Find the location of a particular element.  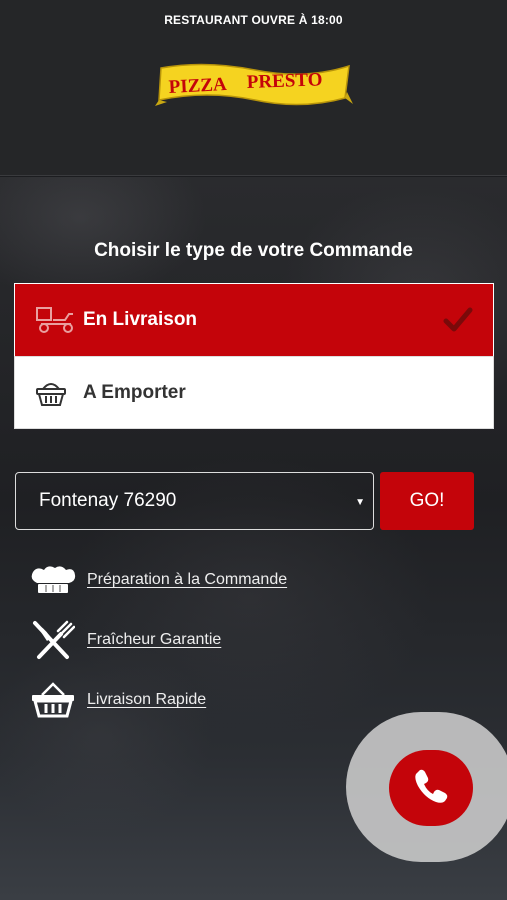

option-takeaway-label: A Emporter is located at coordinates (134, 392).